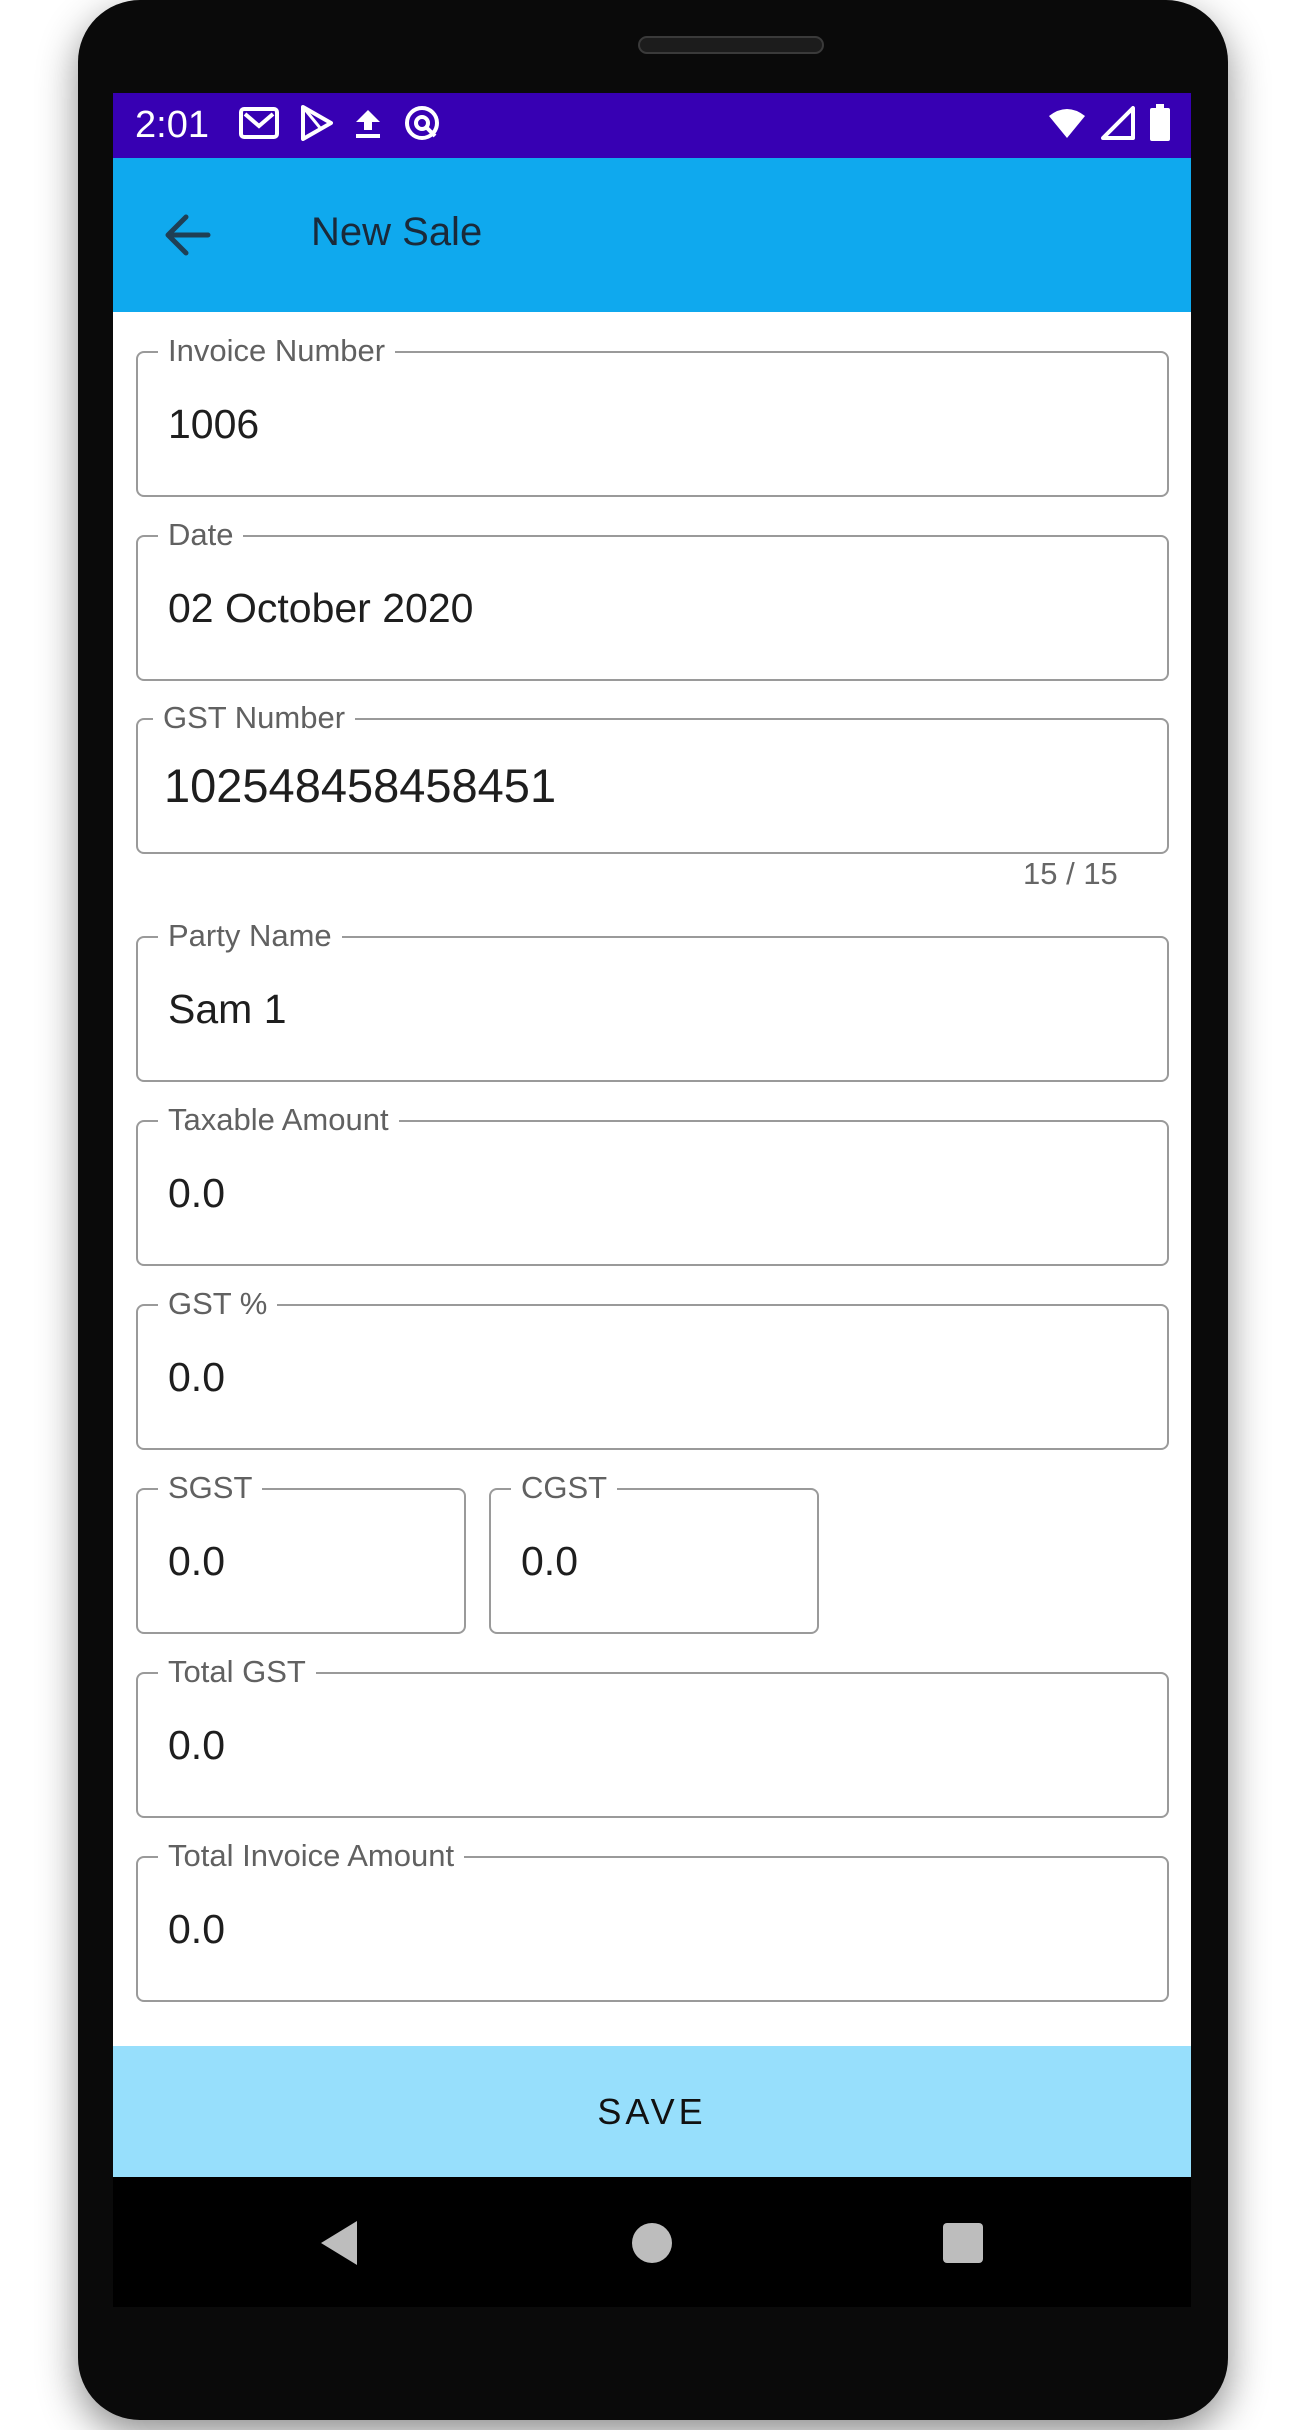 The height and width of the screenshot is (2430, 1305). I want to click on gst-number-char-counter: 15 / 15, so click(1070, 873).